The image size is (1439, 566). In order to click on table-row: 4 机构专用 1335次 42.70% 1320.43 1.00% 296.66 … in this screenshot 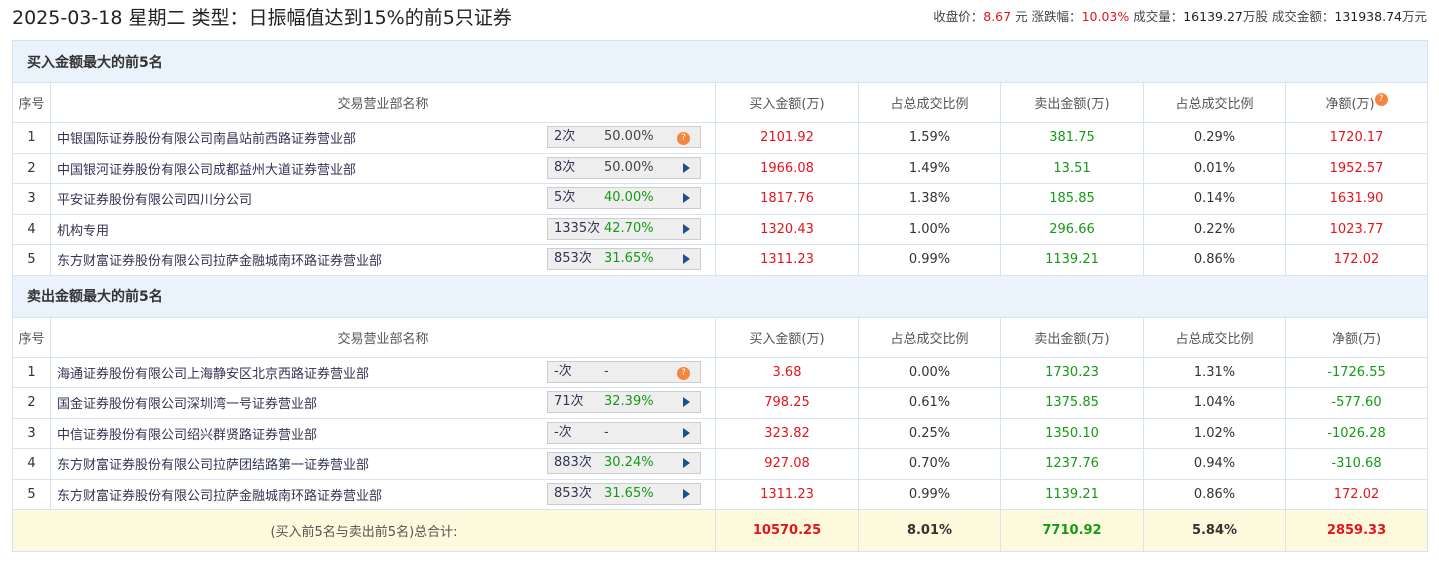, I will do `click(720, 229)`.